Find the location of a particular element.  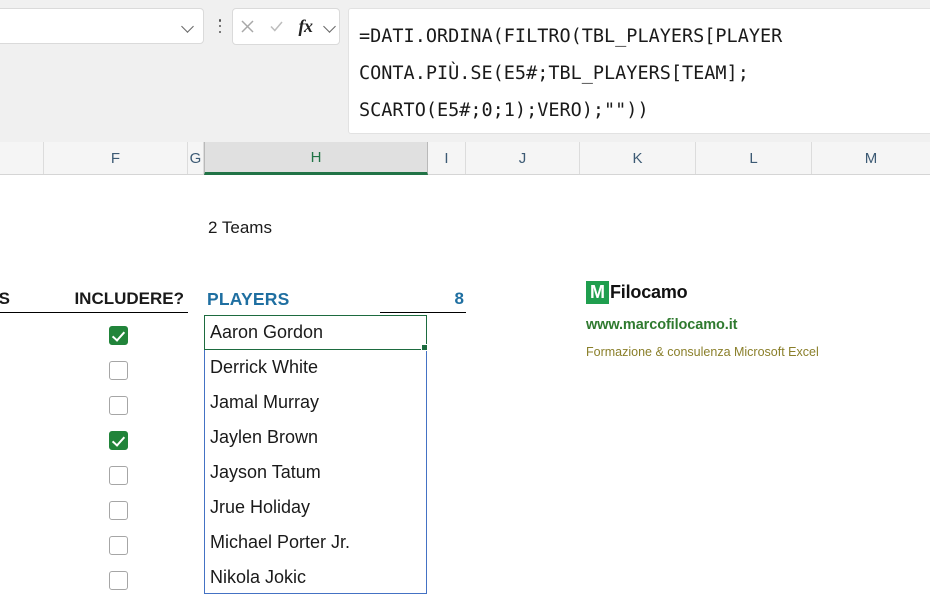

column-header-i: I is located at coordinates (447, 158).